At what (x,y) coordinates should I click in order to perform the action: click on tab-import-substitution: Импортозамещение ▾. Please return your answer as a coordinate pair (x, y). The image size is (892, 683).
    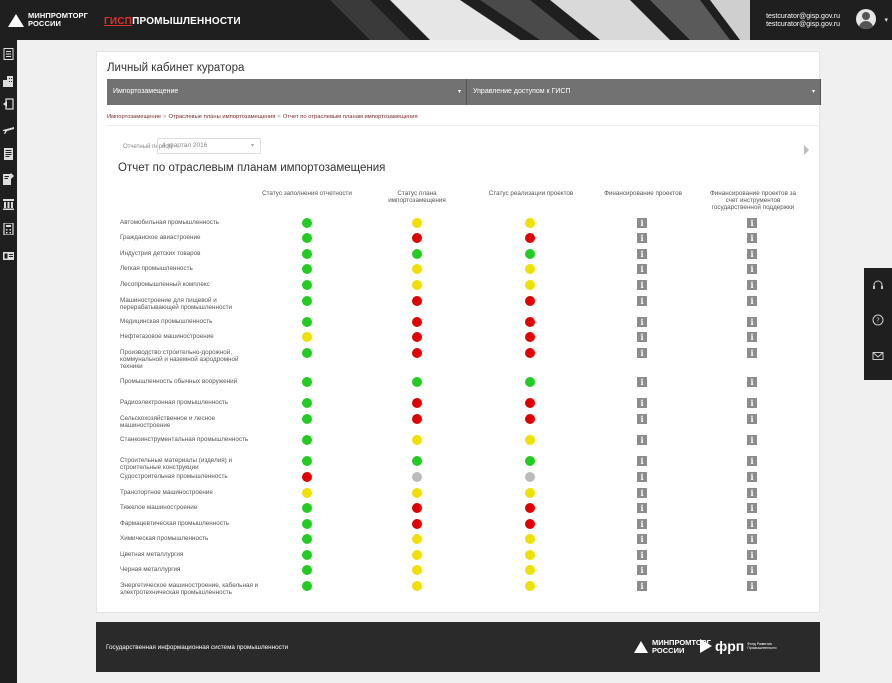
    Looking at the image, I should click on (287, 92).